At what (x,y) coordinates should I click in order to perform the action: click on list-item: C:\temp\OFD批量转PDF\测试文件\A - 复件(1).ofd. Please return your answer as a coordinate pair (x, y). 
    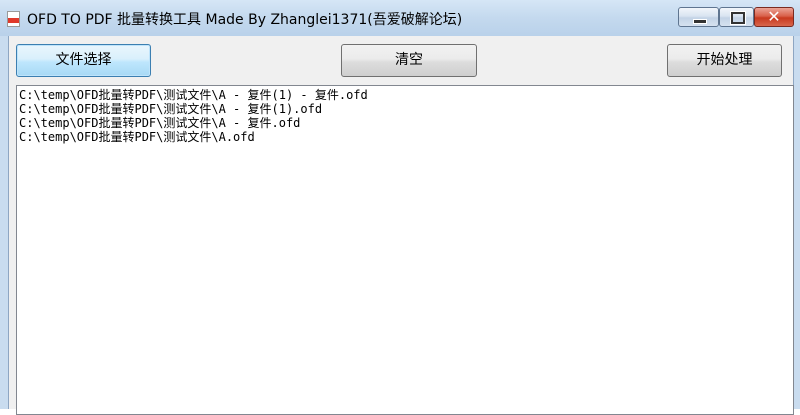
    Looking at the image, I should click on (193, 109).